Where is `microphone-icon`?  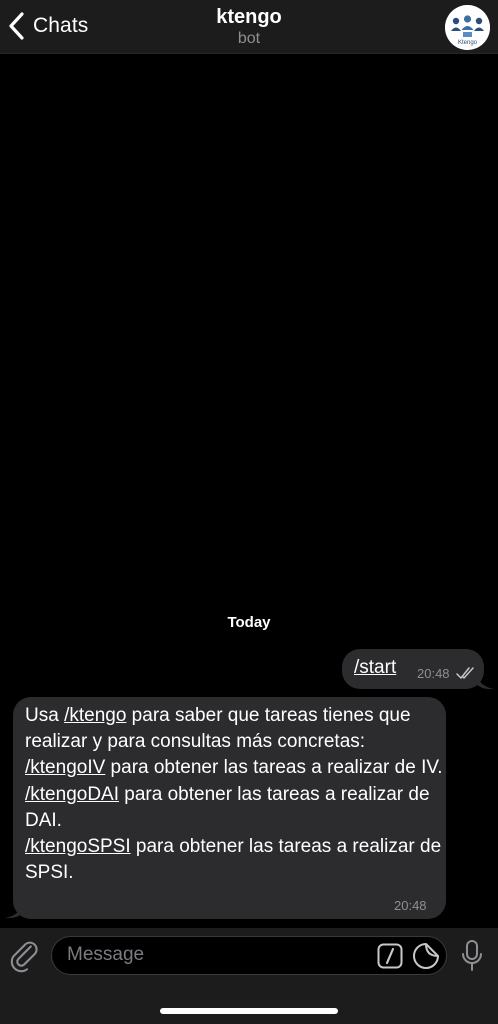
microphone-icon is located at coordinates (472, 956).